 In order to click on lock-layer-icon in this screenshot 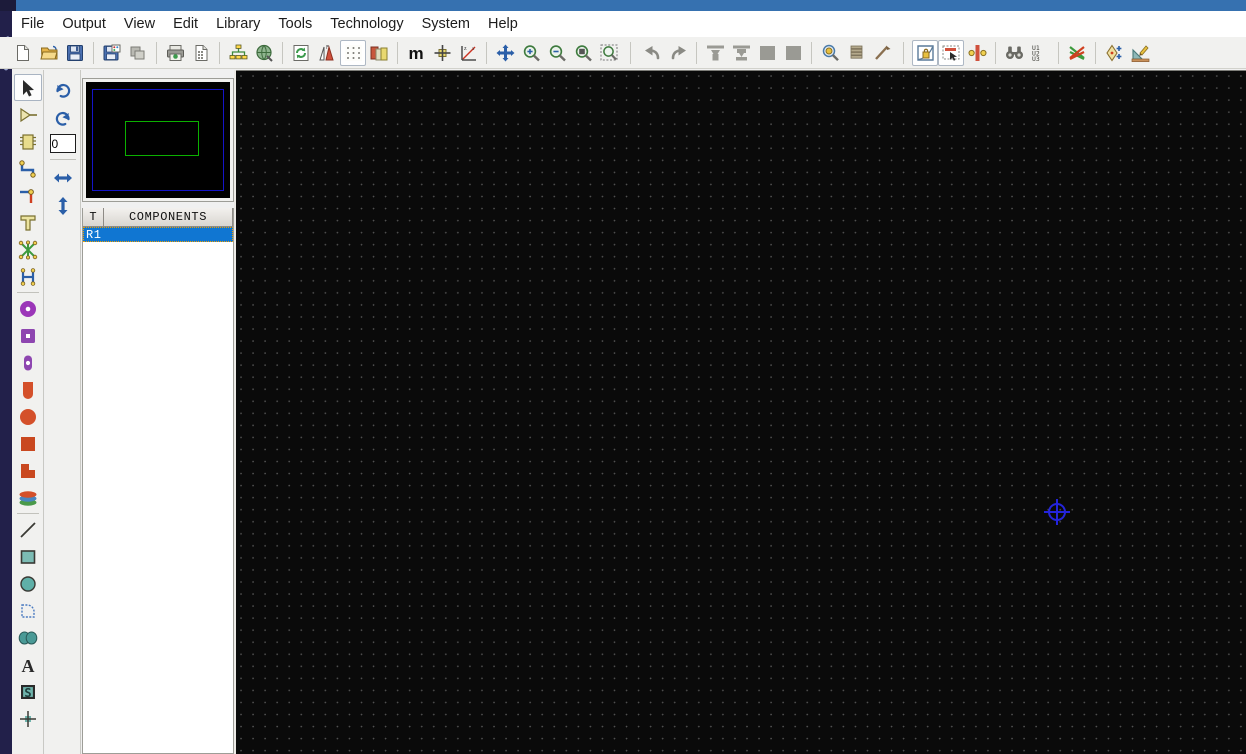, I will do `click(925, 52)`.